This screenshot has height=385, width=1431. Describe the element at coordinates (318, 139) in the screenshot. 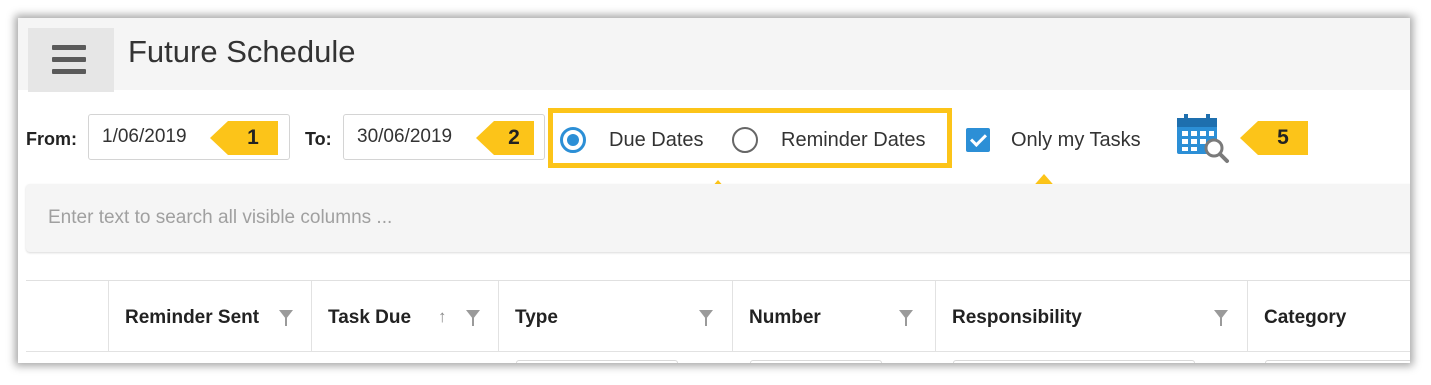

I see `to-label: To:` at that location.